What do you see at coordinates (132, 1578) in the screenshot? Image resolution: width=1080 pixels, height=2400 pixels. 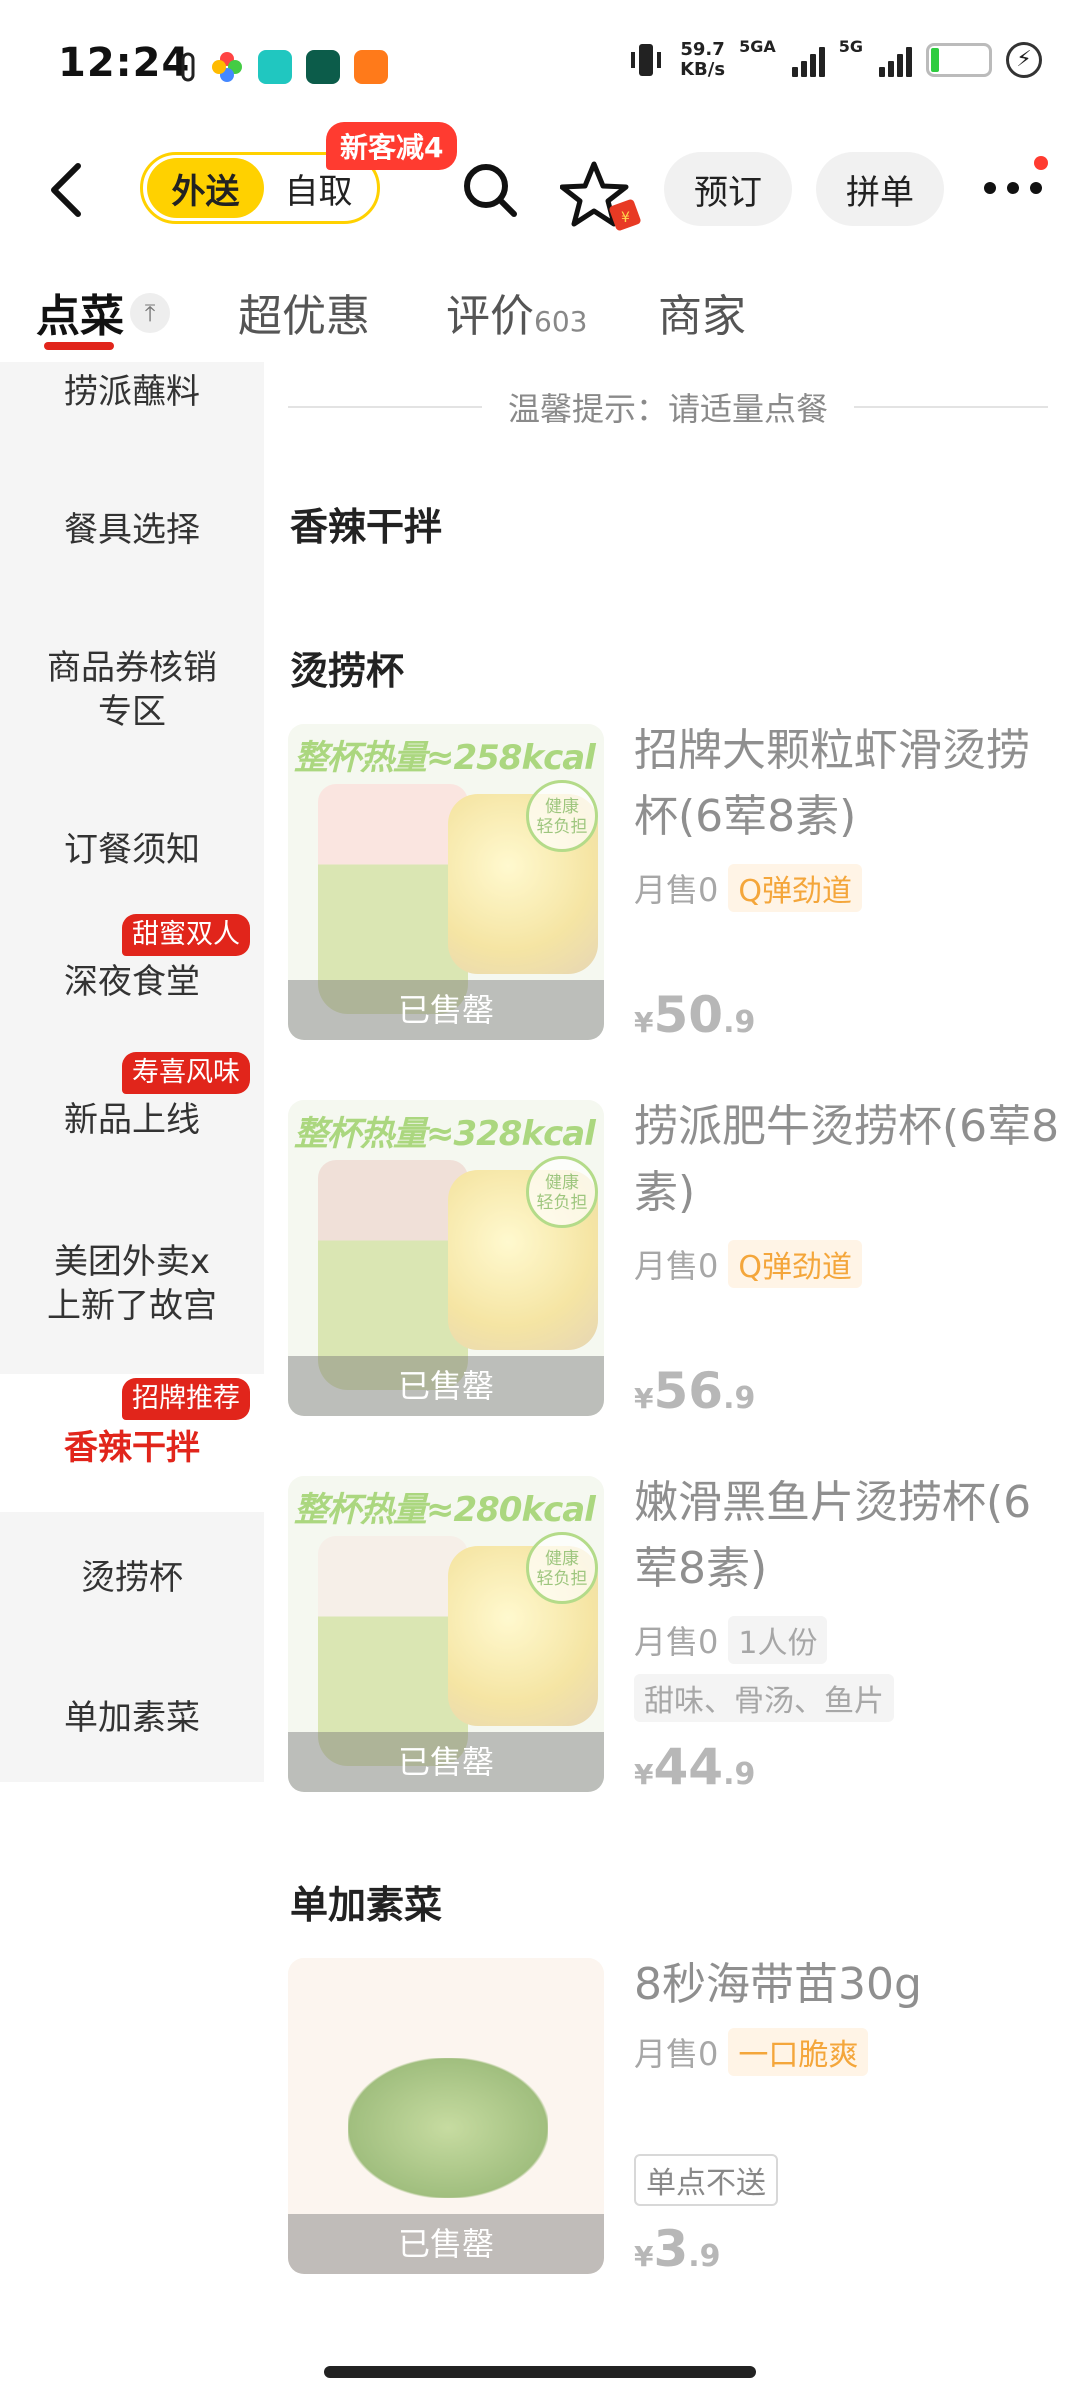 I see `sidebar-item-hotpot-cup: 烫捞杯` at bounding box center [132, 1578].